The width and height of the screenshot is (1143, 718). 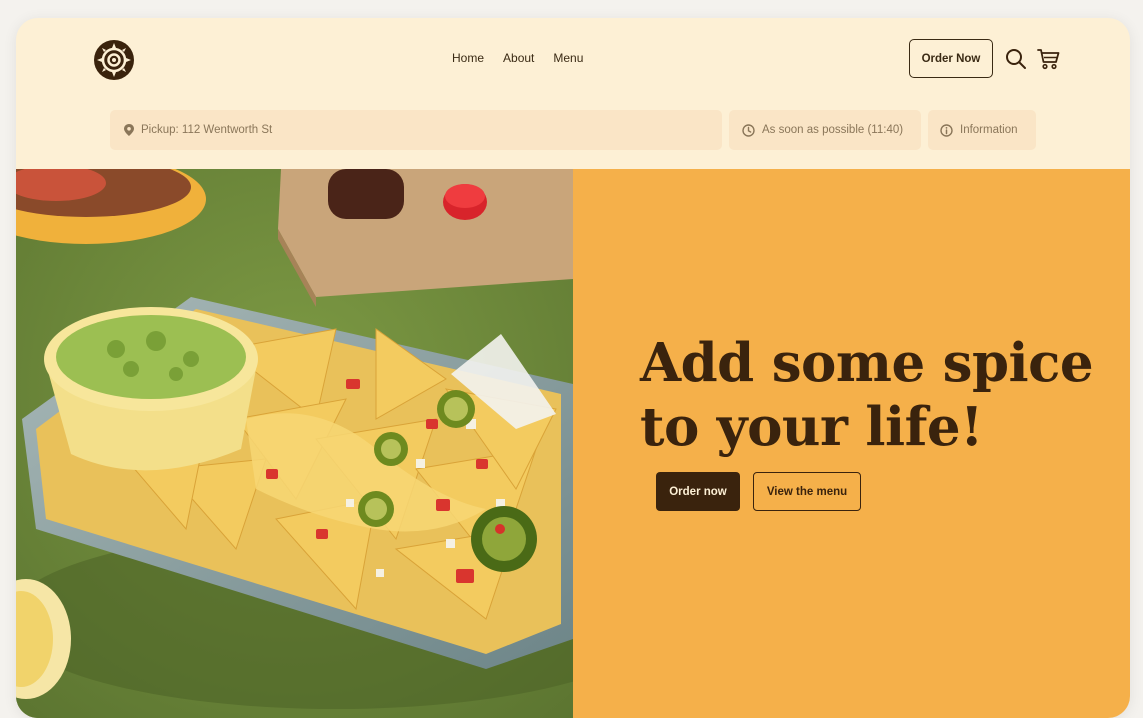 I want to click on headline-line-2: to your life!, so click(x=811, y=427).